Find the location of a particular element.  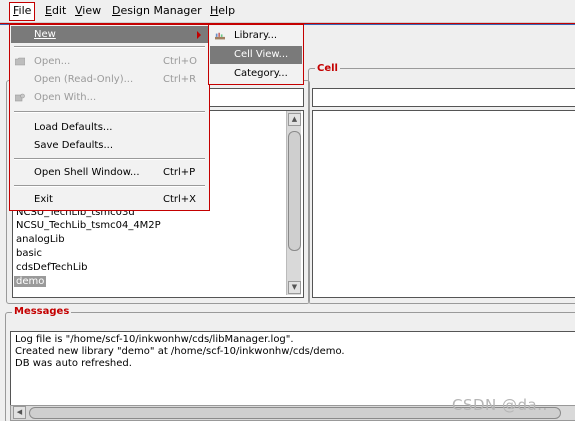

folder-icon is located at coordinates (20, 61).